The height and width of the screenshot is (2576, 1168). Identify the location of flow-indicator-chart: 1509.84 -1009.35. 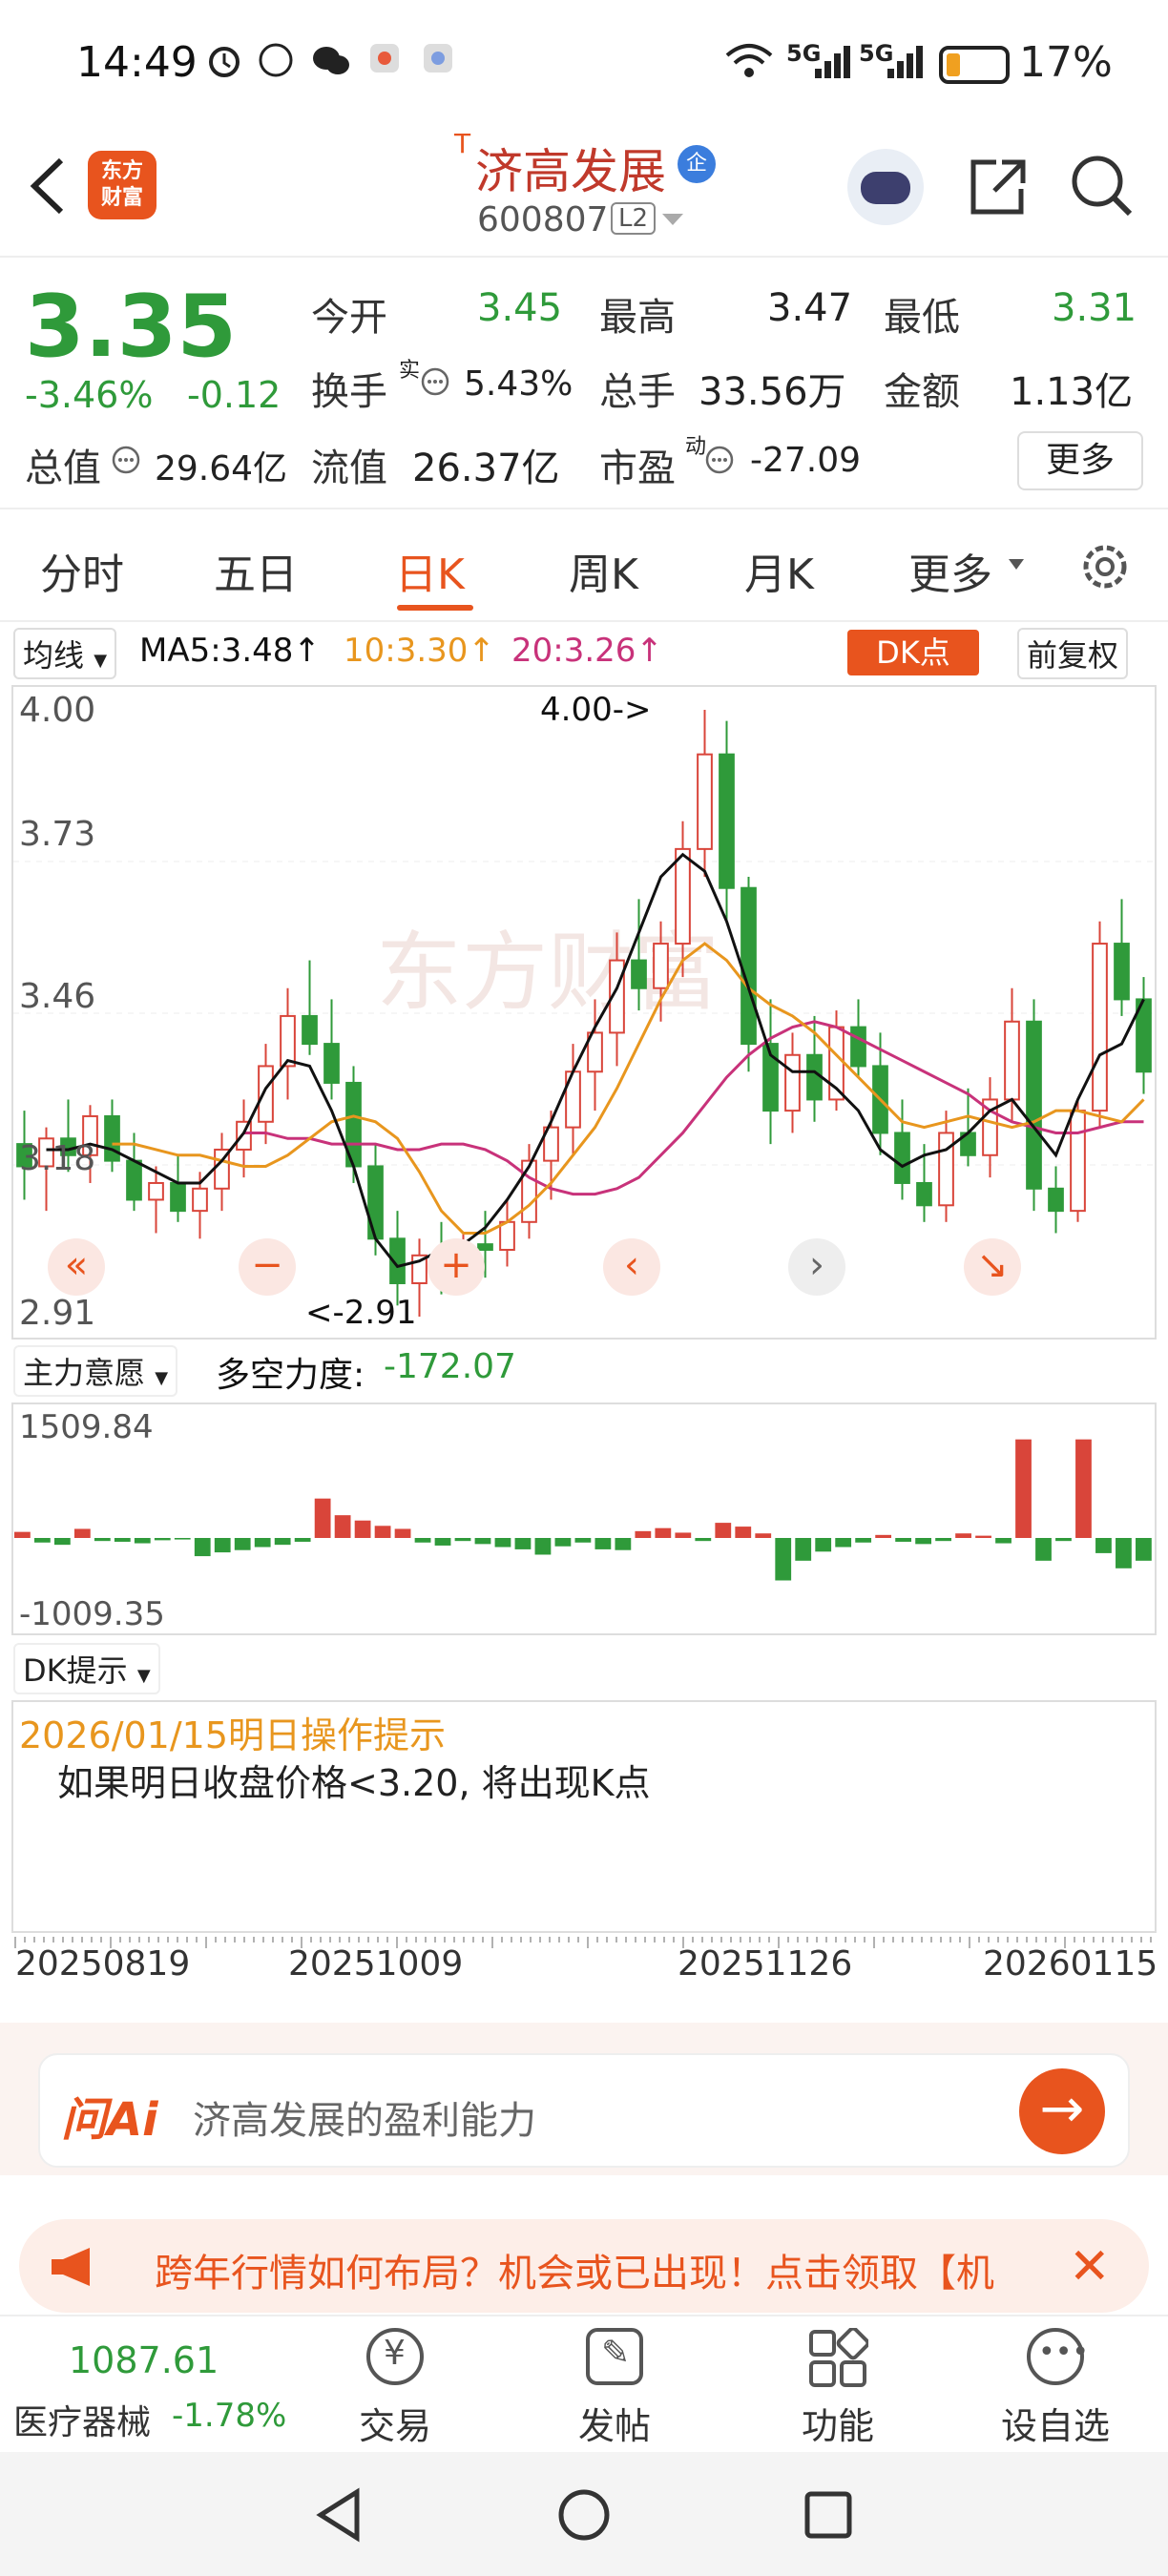
(584, 1518).